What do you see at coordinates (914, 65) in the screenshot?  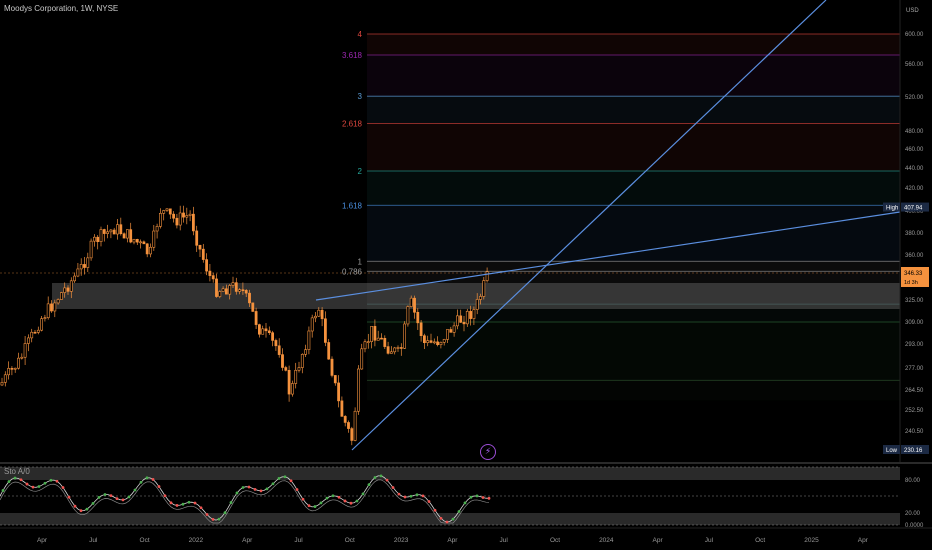 I see `price-tick-label: 560.00` at bounding box center [914, 65].